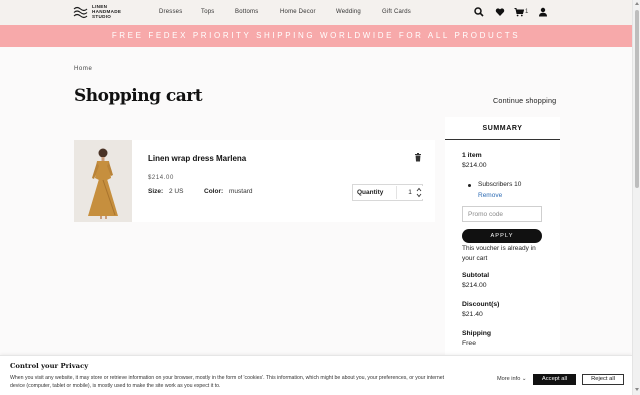 Image resolution: width=640 pixels, height=395 pixels. Describe the element at coordinates (197, 158) in the screenshot. I see `product-name: Linen wrap dress Marlena` at that location.